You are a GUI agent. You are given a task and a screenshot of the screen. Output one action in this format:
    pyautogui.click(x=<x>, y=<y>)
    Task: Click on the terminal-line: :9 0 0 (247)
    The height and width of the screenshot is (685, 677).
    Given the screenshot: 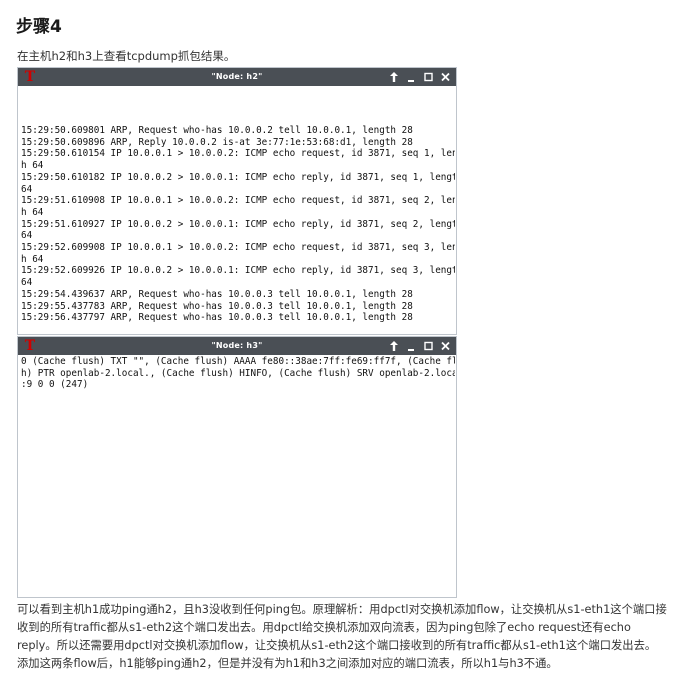 What is the action you would take?
    pyautogui.click(x=55, y=385)
    